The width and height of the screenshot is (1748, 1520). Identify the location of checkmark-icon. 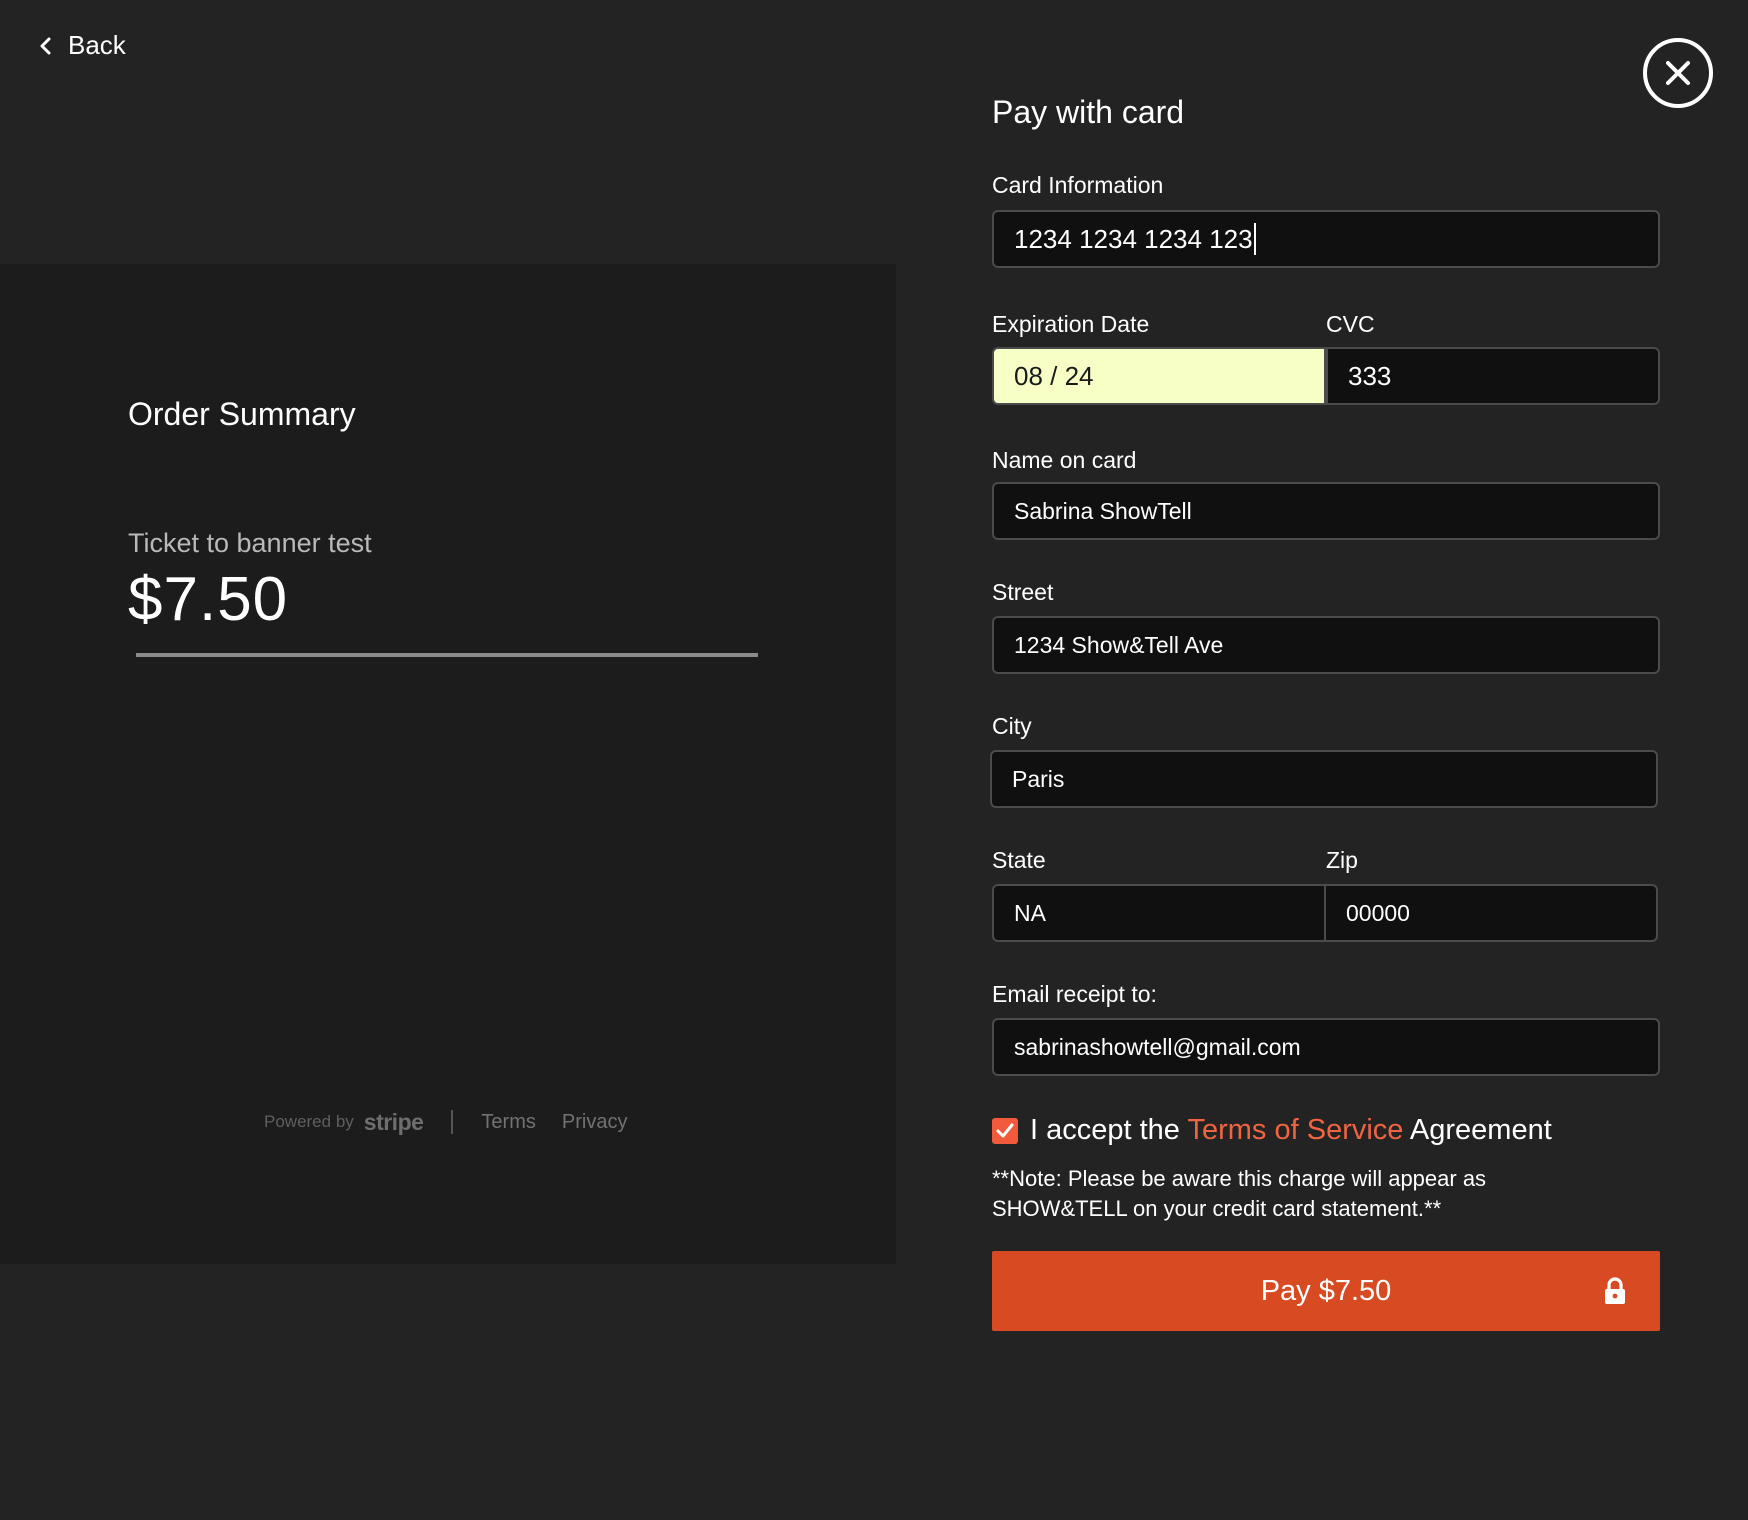
(1005, 1130).